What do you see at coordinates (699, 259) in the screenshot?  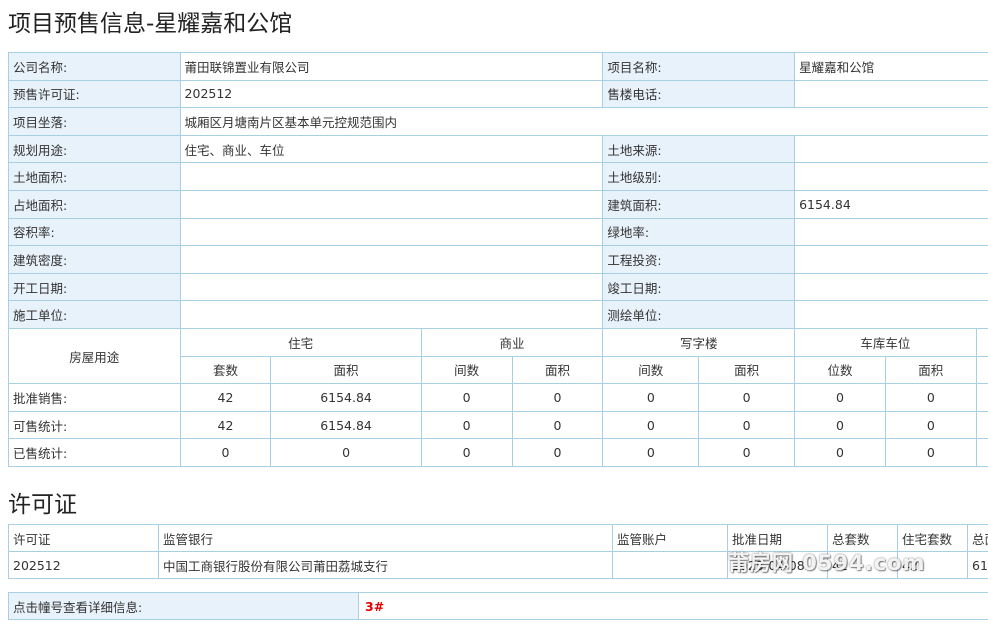 I see `investment-label: 工程投资:` at bounding box center [699, 259].